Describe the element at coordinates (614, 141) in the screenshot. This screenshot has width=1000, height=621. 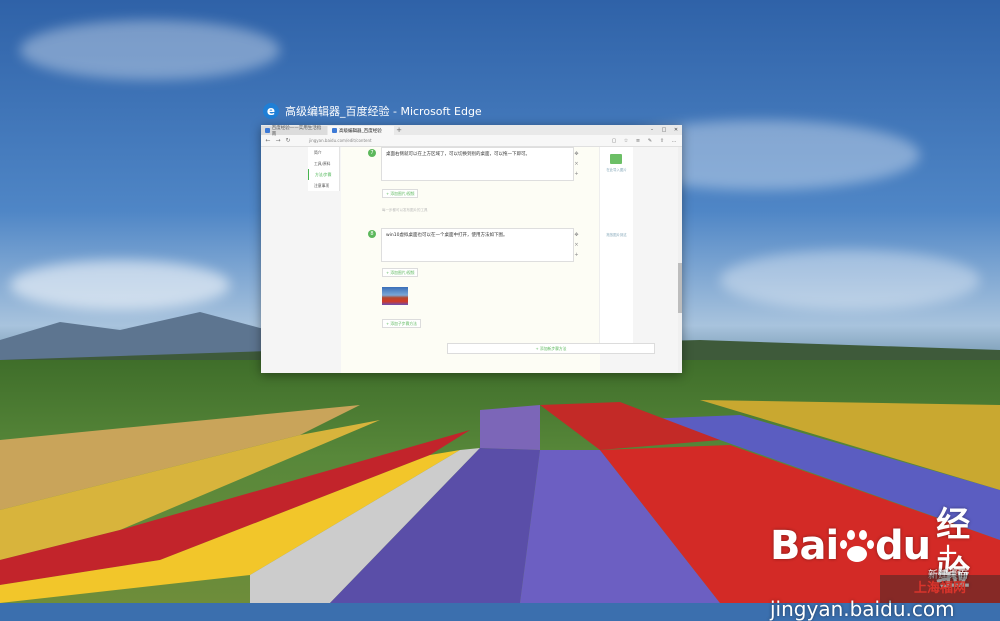
I see `reading-view-icon: ▢` at that location.